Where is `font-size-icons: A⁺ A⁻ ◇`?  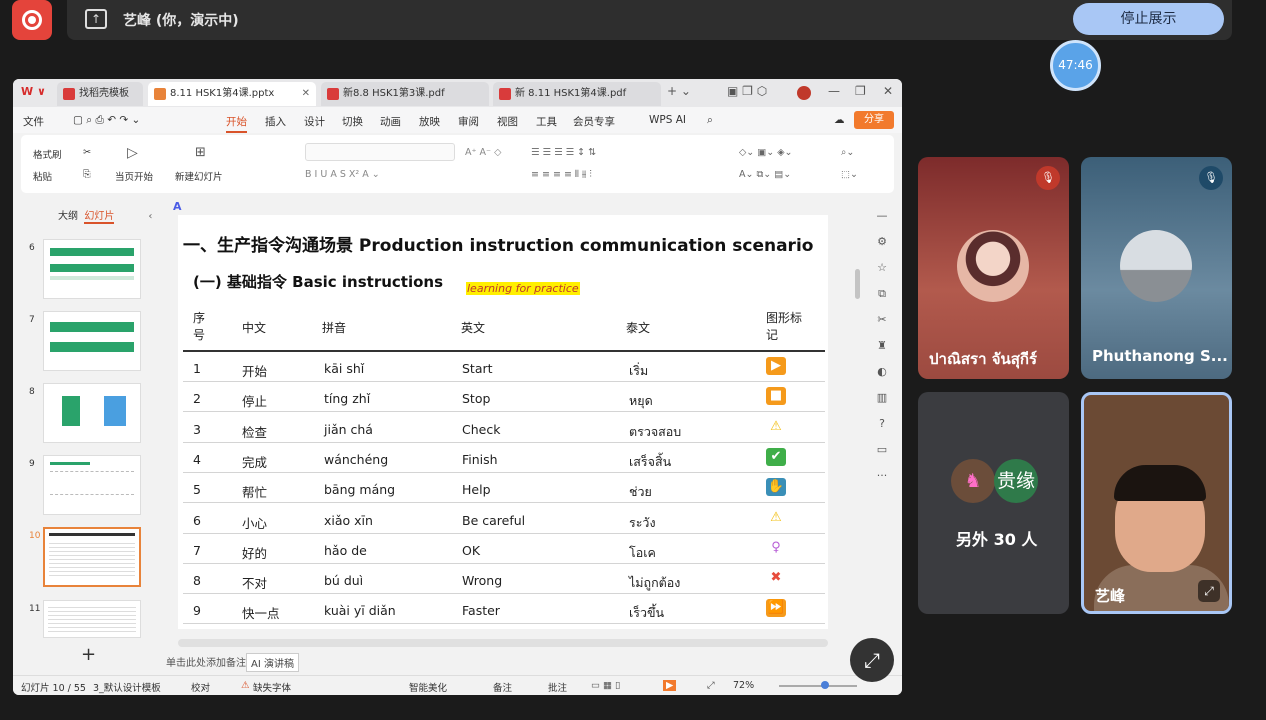 font-size-icons: A⁺ A⁻ ◇ is located at coordinates (483, 152).